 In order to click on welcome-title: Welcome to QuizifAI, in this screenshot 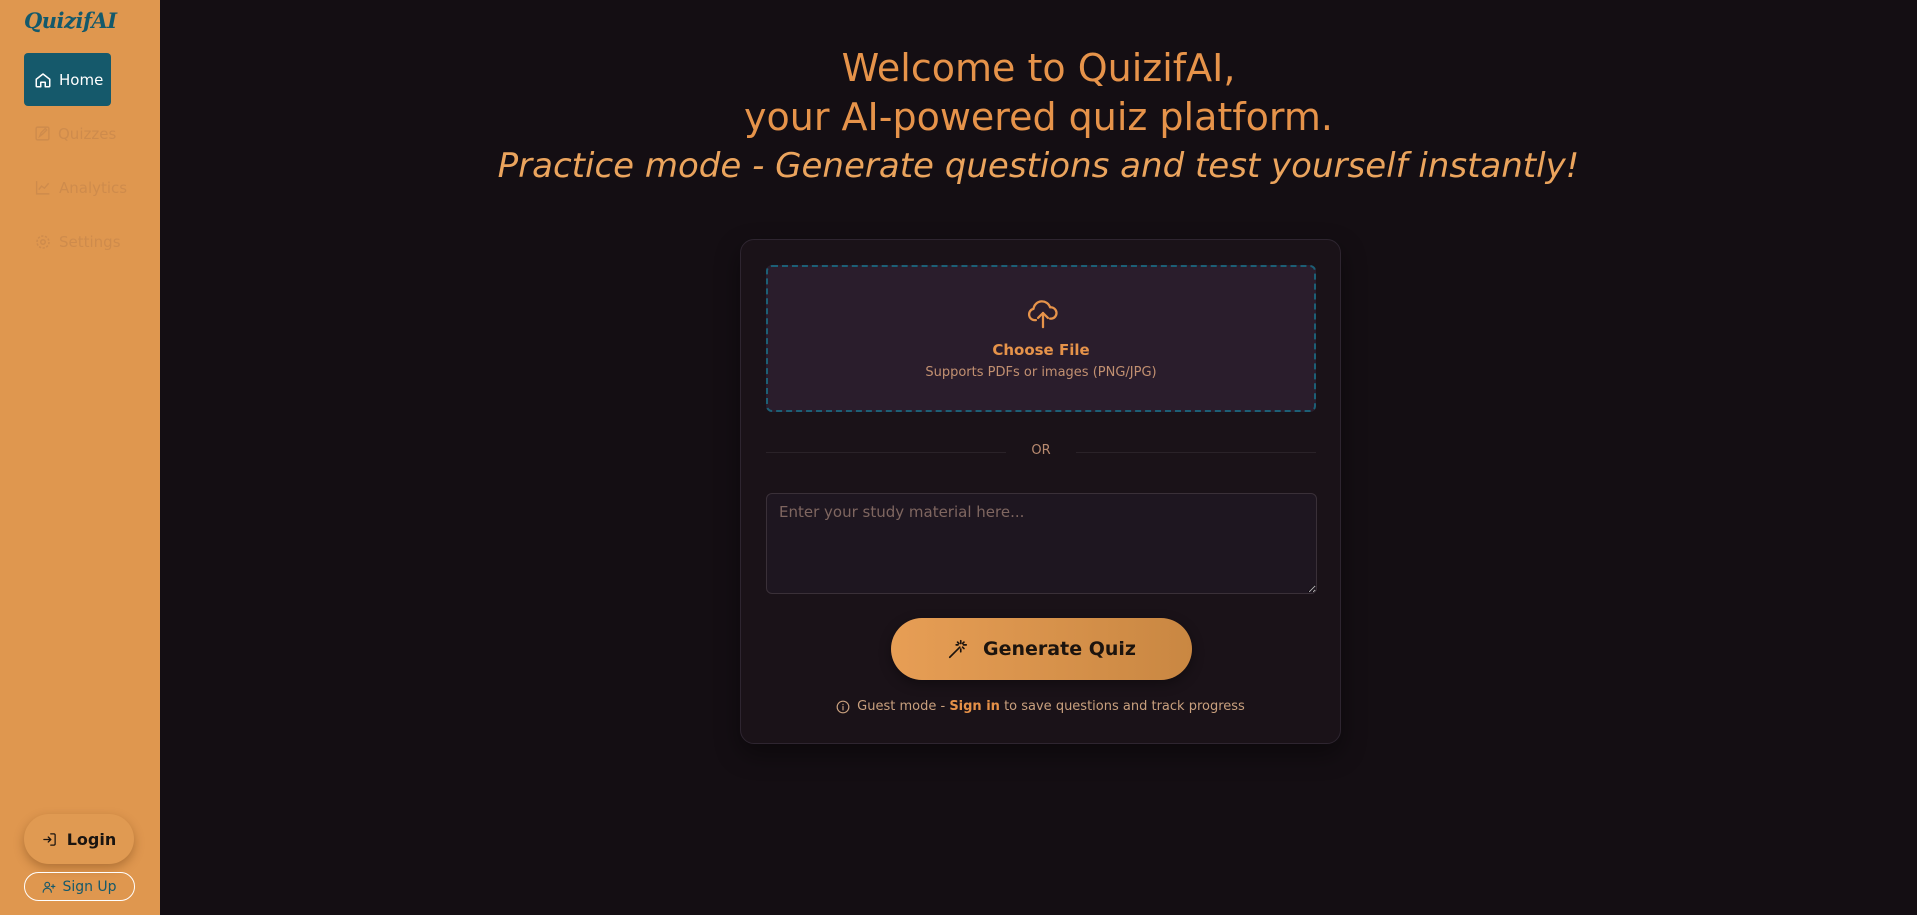, I will do `click(1038, 68)`.